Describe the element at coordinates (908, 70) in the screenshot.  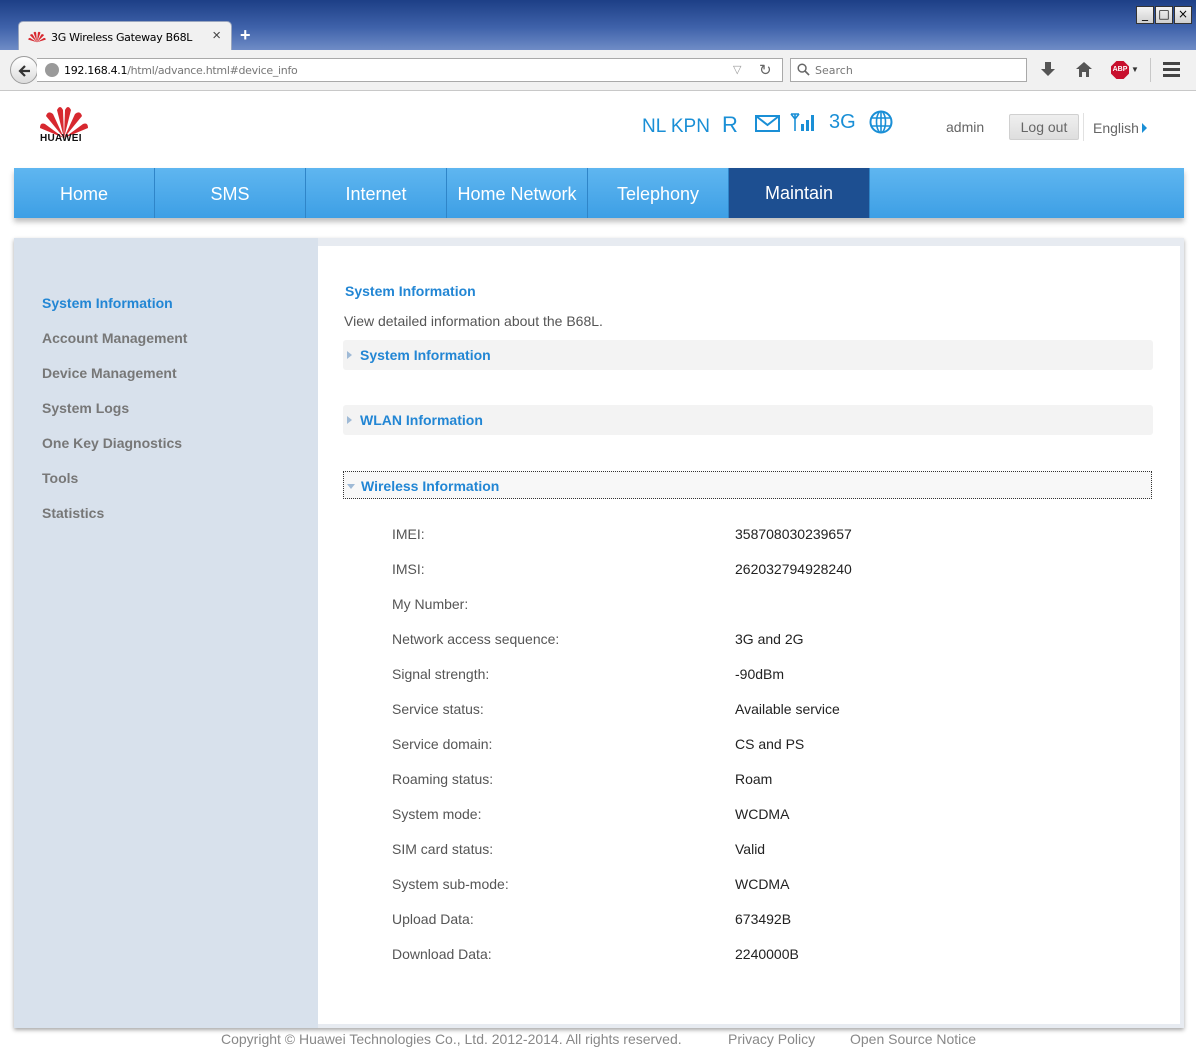
I see `search-bar: Search` at that location.